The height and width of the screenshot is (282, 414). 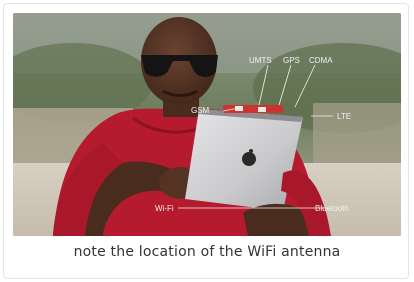 I want to click on label-gsm: GSM, so click(x=200, y=110).